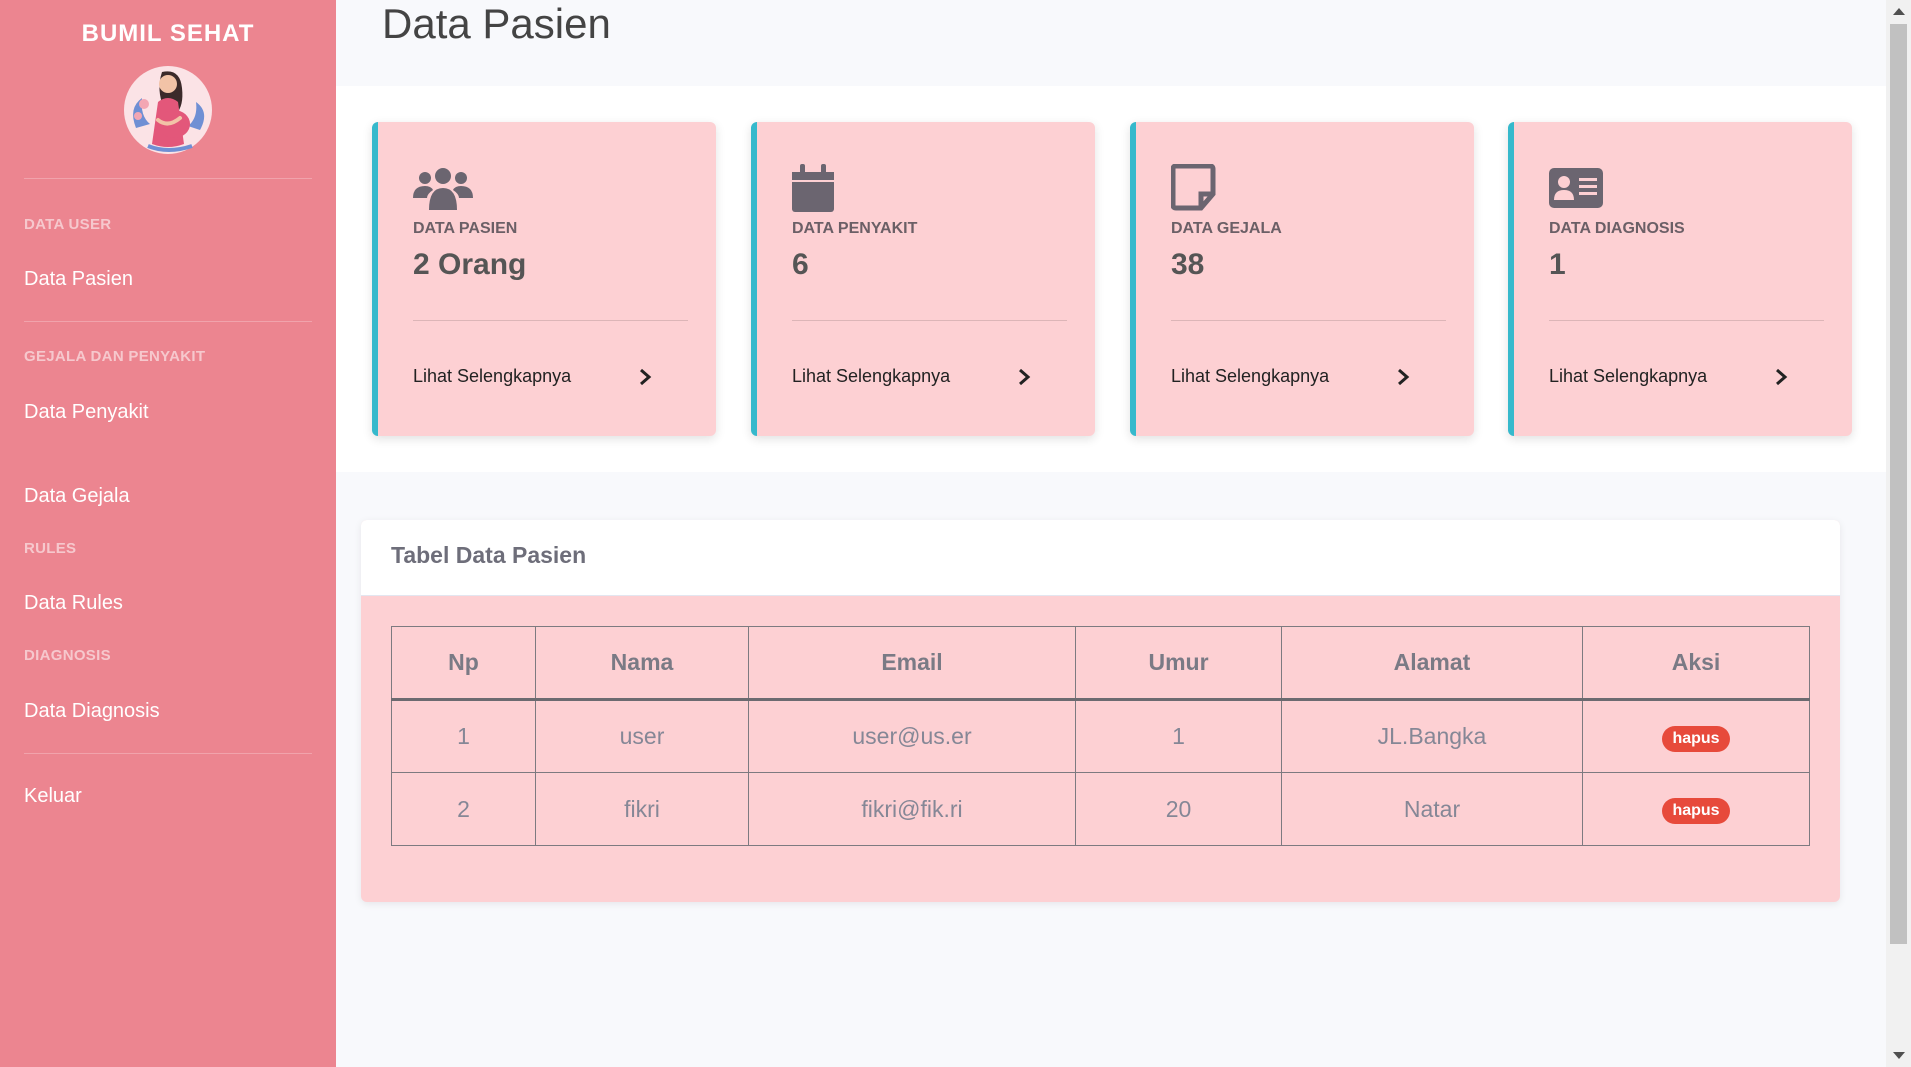 This screenshot has width=1911, height=1067. I want to click on column-header-np: Np, so click(463, 663).